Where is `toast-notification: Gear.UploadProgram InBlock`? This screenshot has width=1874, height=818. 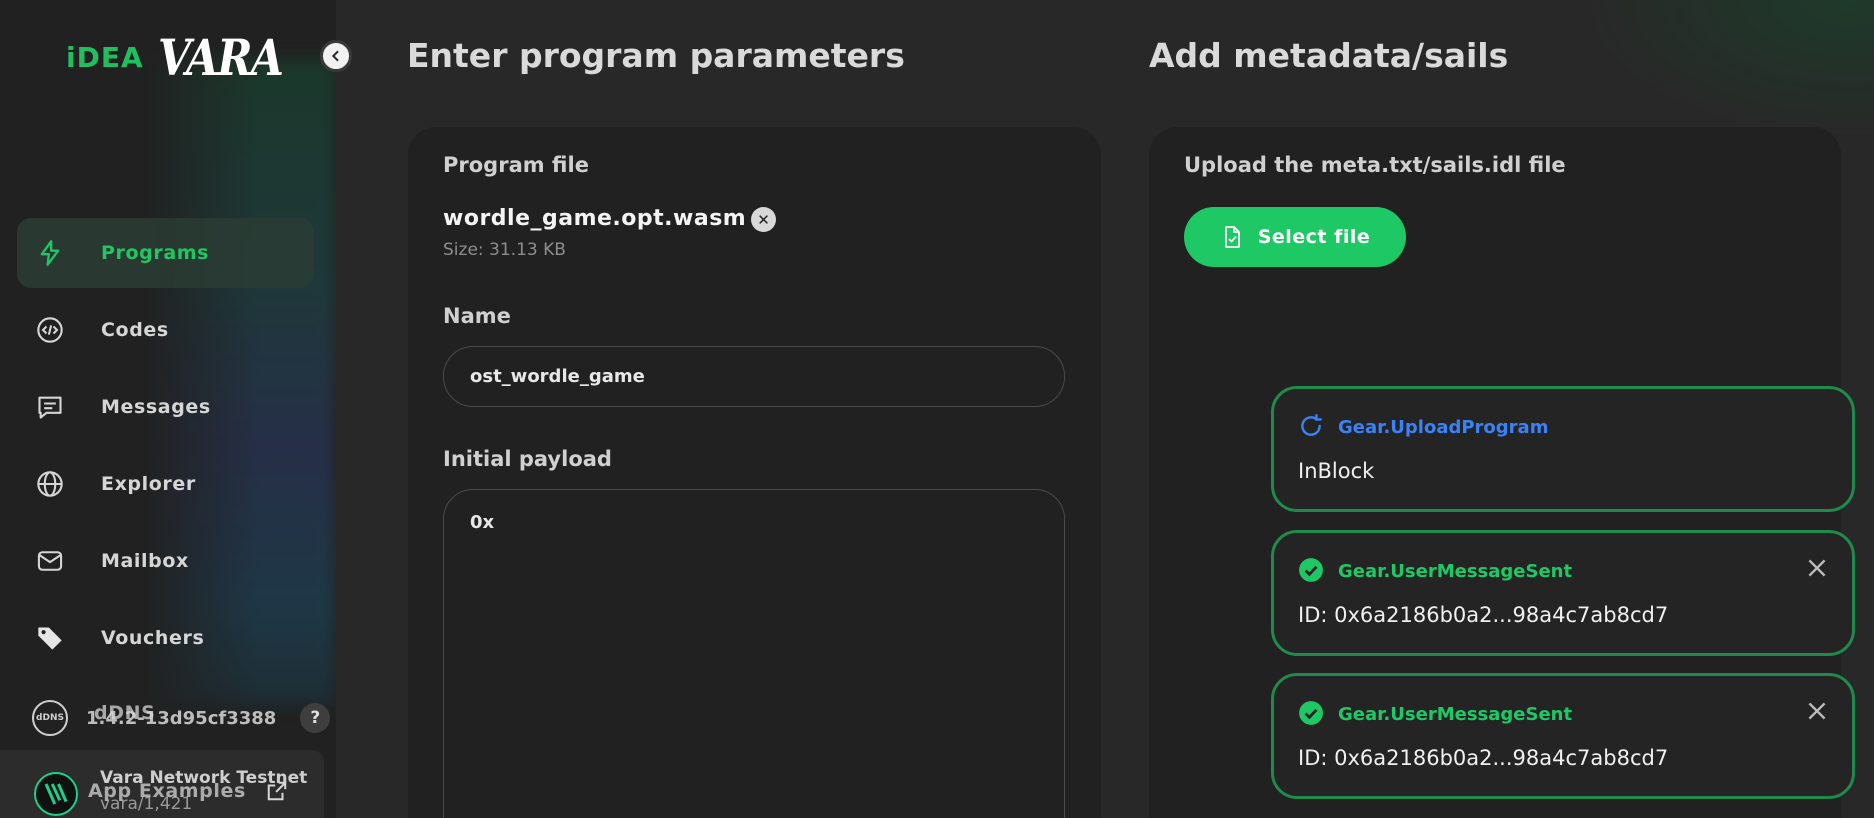
toast-notification: Gear.UploadProgram InBlock is located at coordinates (1563, 449).